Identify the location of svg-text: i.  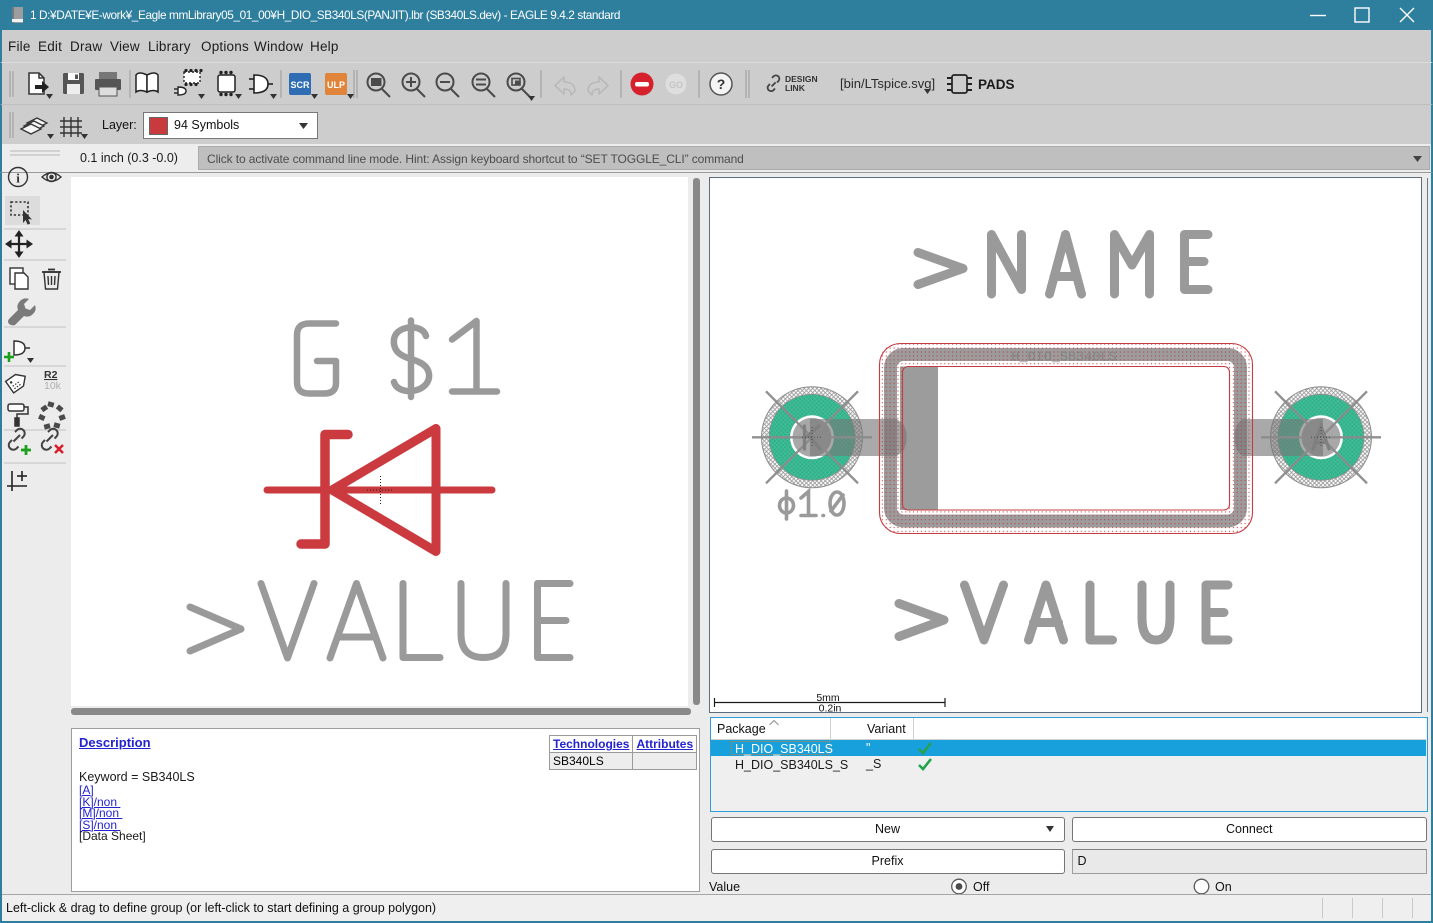
(18, 178).